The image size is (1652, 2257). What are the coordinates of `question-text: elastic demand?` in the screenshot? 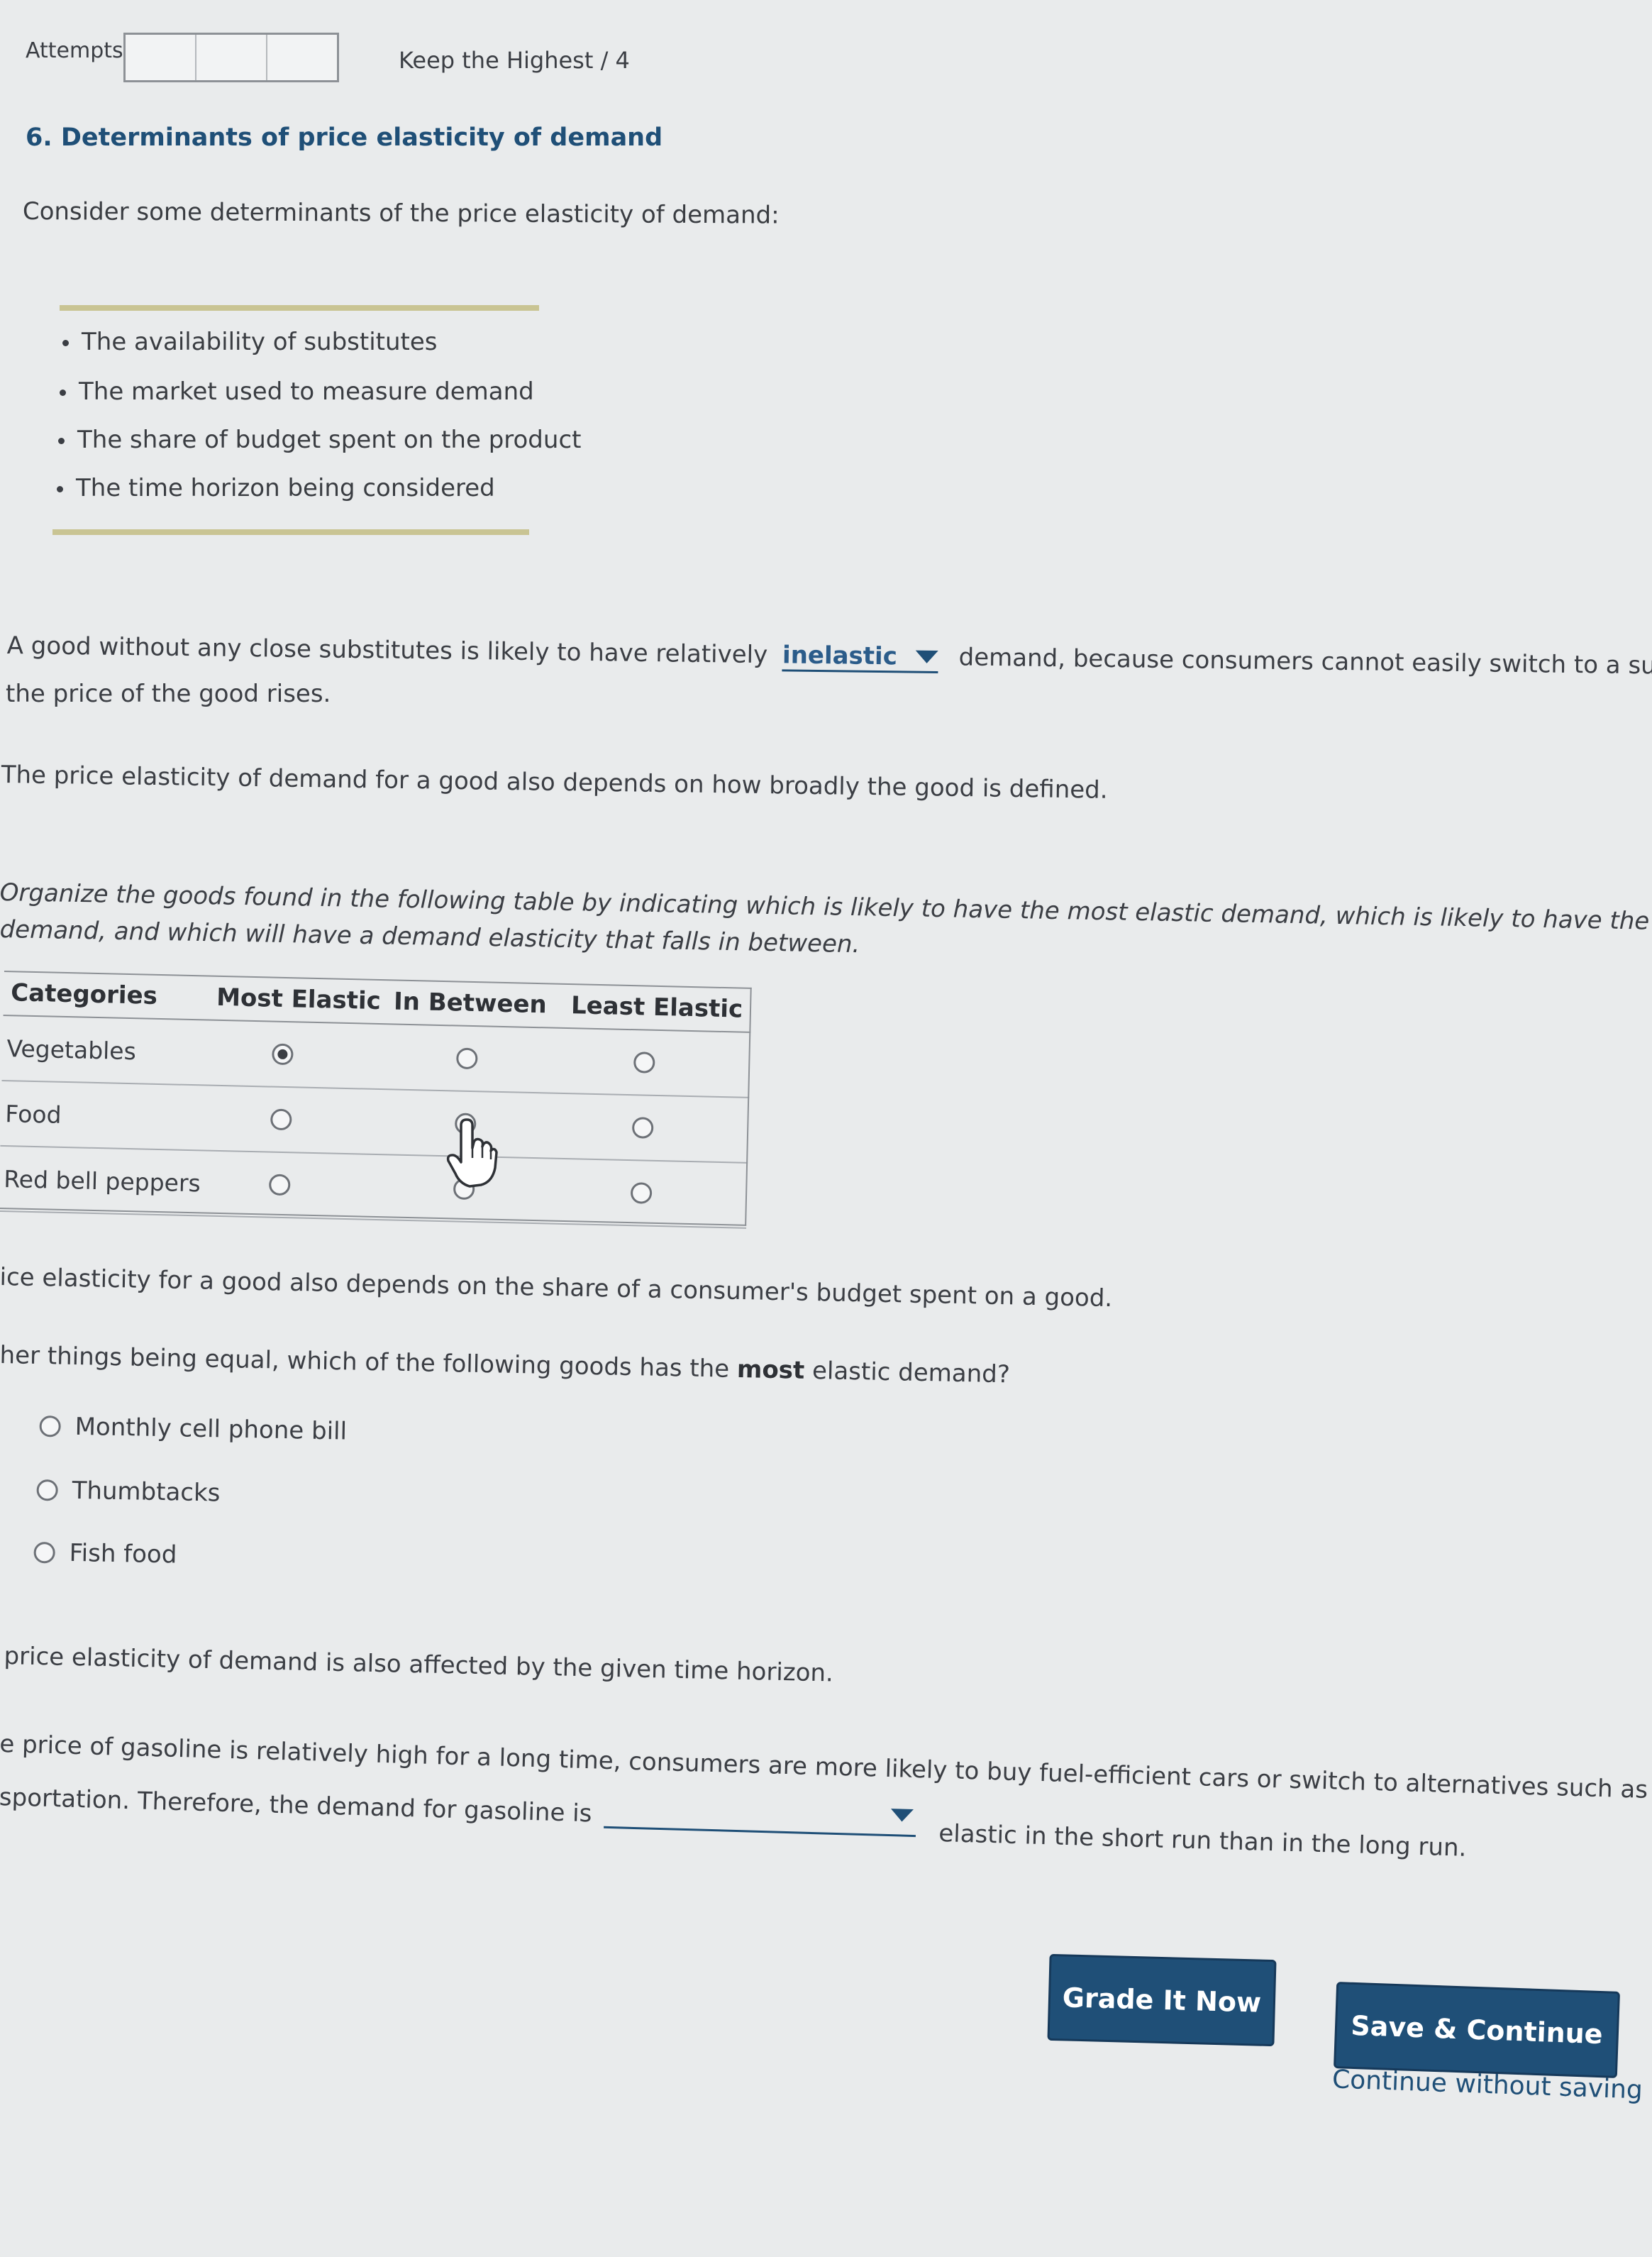 It's located at (911, 1373).